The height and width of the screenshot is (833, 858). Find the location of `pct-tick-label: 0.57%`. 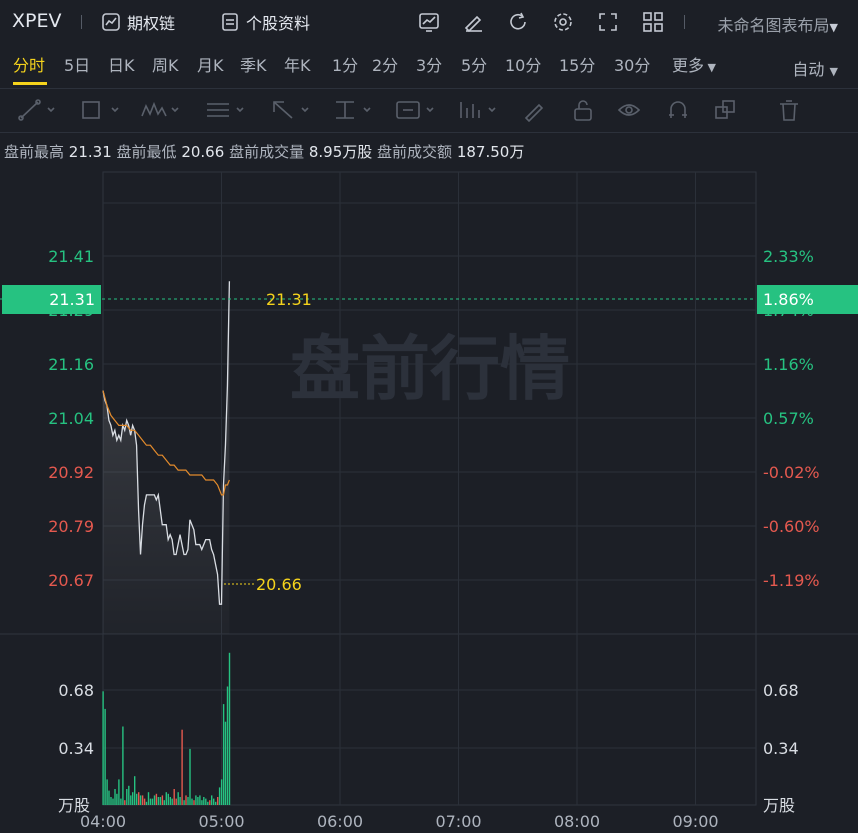

pct-tick-label: 0.57% is located at coordinates (788, 418).